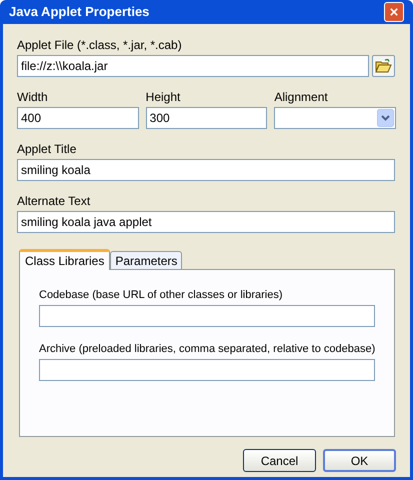  What do you see at coordinates (359, 460) in the screenshot?
I see `dialog-button: OK` at bounding box center [359, 460].